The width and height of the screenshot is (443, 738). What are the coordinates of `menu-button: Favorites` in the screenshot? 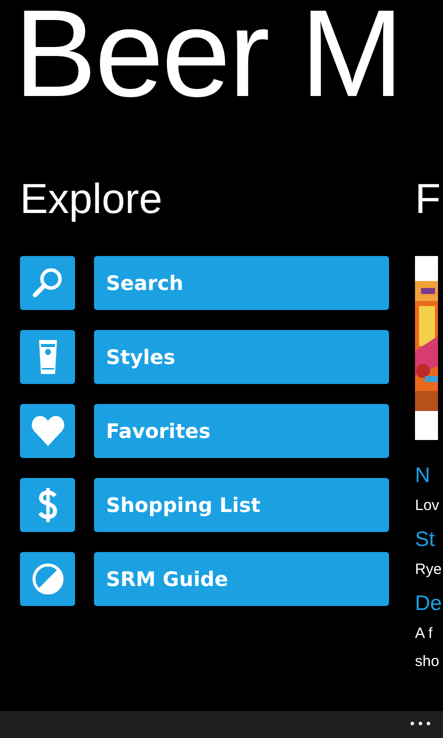 It's located at (241, 431).